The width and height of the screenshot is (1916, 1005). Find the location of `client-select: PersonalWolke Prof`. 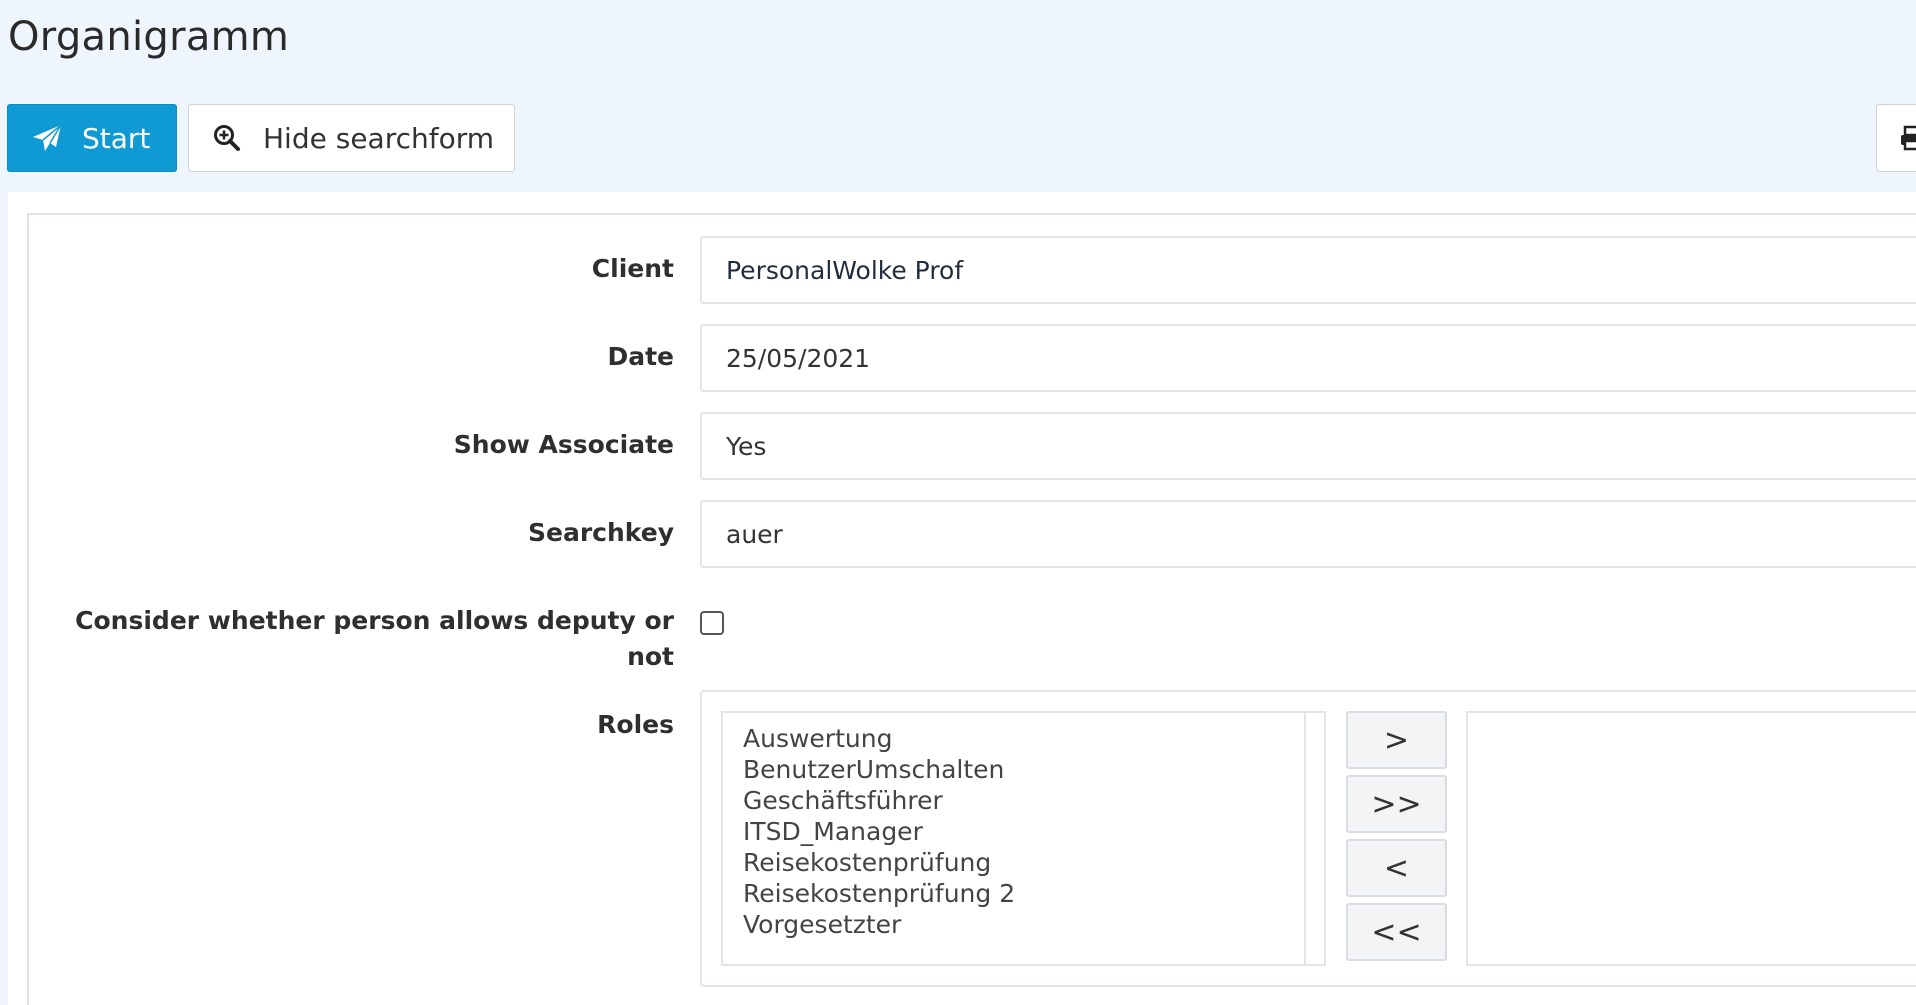

client-select: PersonalWolke Prof is located at coordinates (1308, 270).